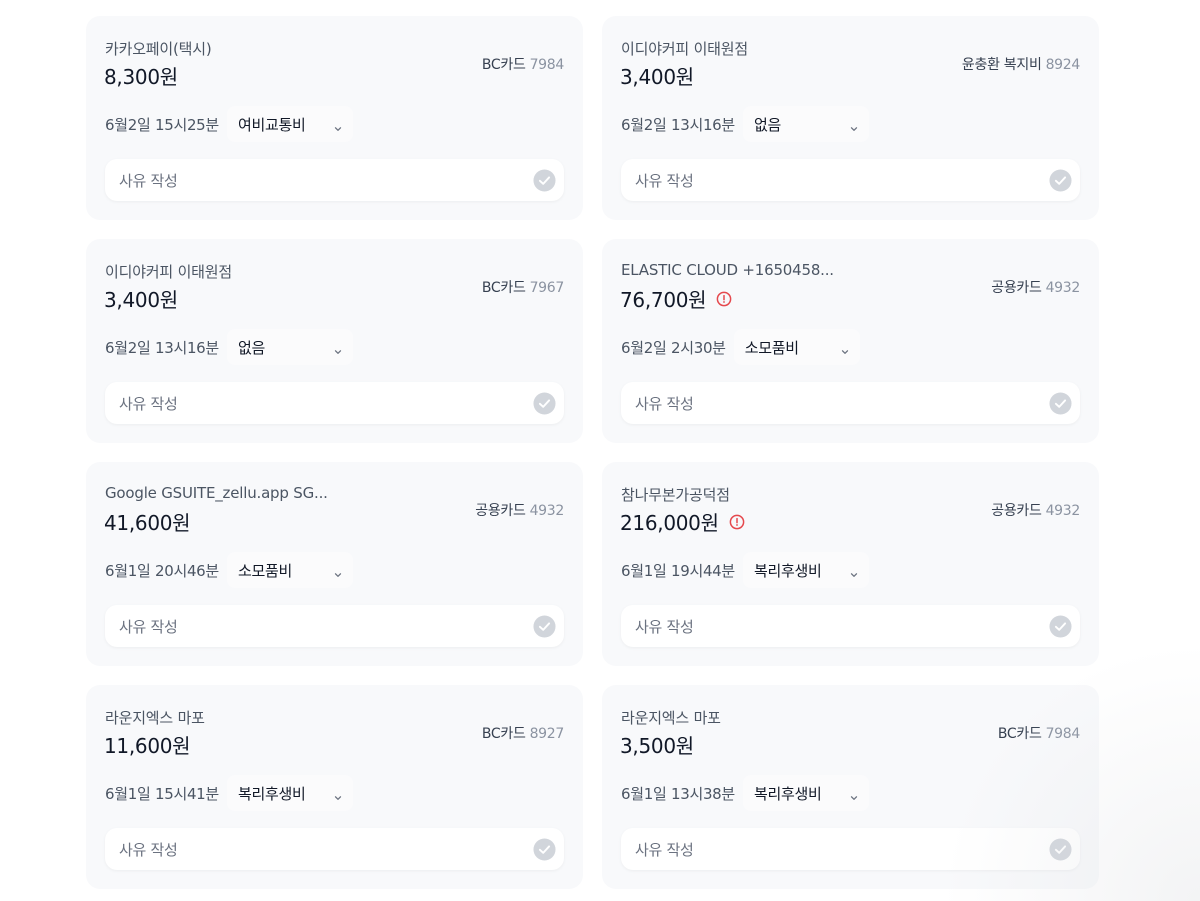  Describe the element at coordinates (1021, 64) in the screenshot. I see `card-info: 윤충환 복지비 8924` at that location.